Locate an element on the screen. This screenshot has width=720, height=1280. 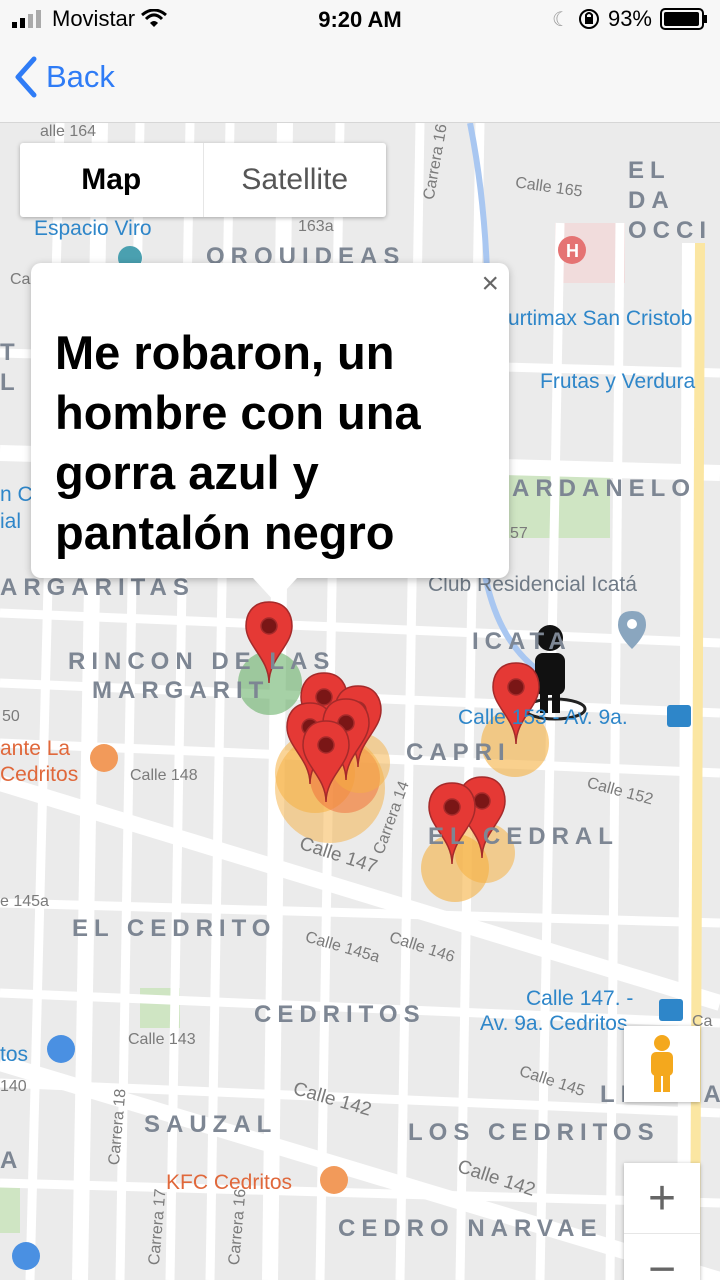
shopping-icon is located at coordinates (61, 1049).